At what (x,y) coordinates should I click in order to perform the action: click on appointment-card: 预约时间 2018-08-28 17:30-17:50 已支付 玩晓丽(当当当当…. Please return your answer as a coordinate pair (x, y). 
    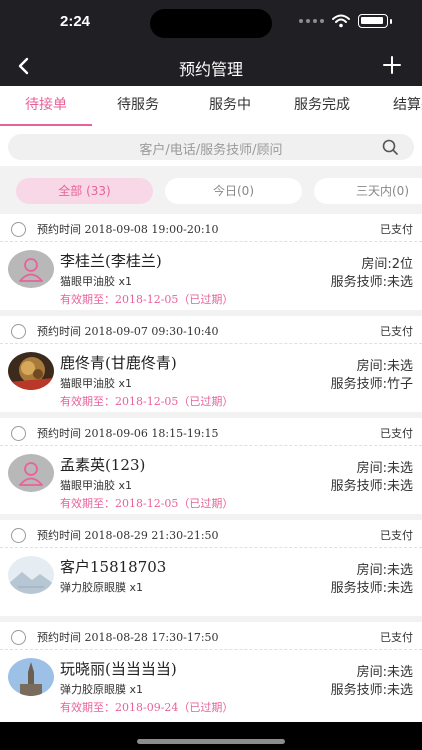
    Looking at the image, I should click on (211, 672).